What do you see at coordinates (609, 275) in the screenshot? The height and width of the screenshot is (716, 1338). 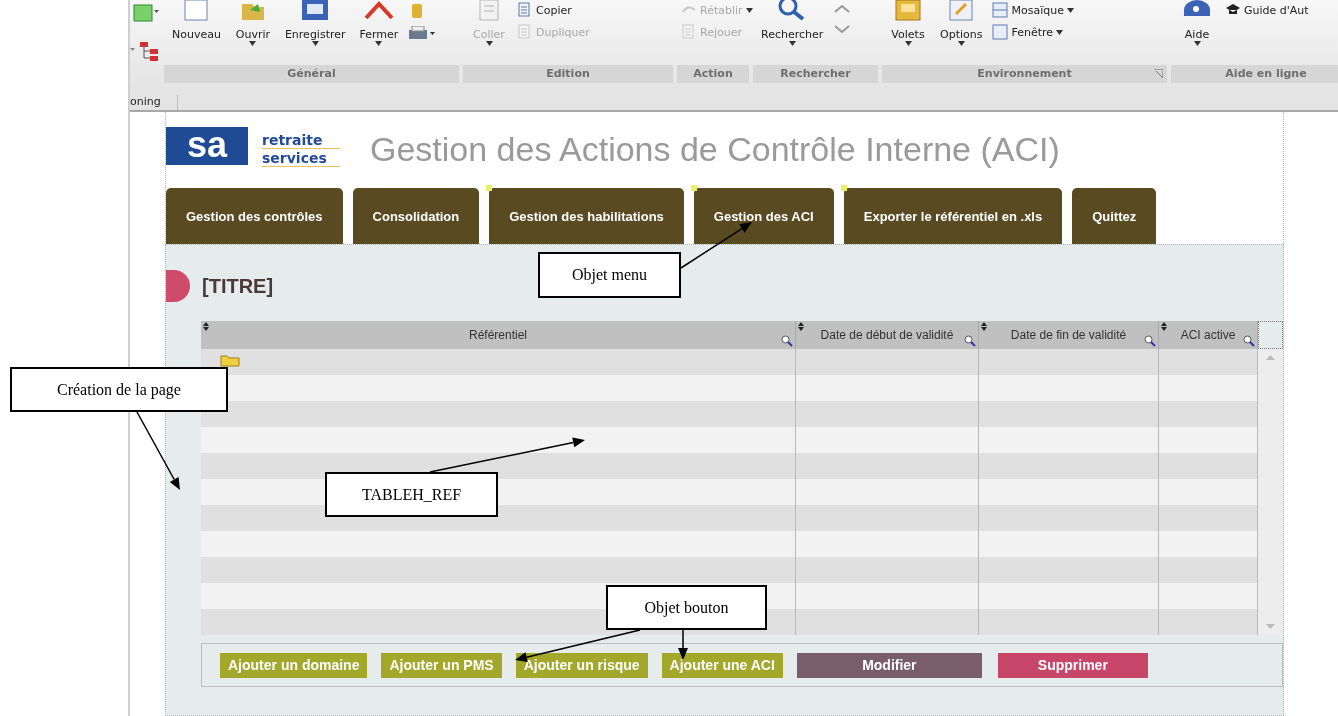 I see `callout-tooltip: Objet menu` at bounding box center [609, 275].